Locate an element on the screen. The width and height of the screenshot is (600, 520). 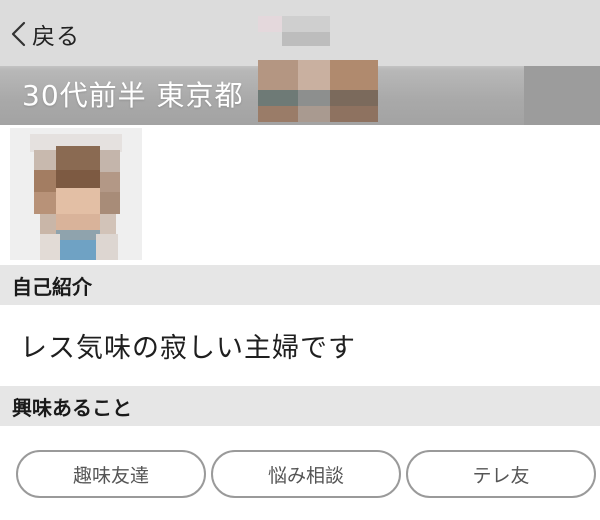
interest-tag-hobby-friends: 趣味友達 is located at coordinates (111, 474).